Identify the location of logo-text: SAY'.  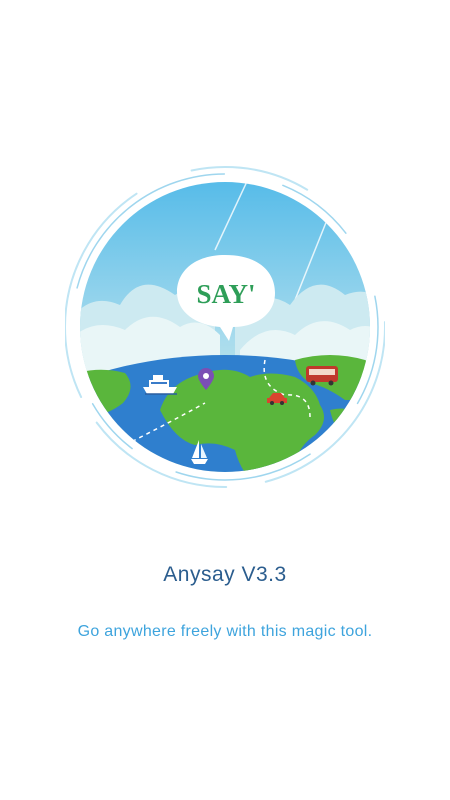
(225, 294).